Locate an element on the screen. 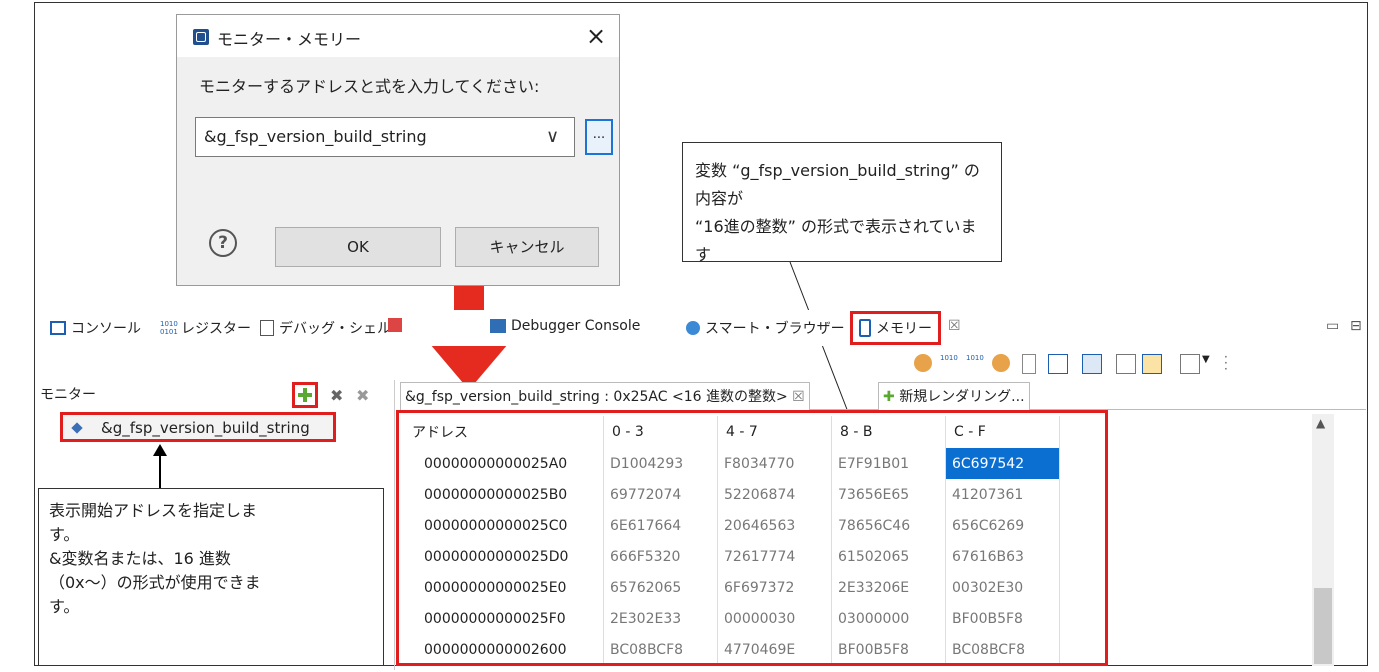  pin-icon is located at coordinates (1058, 364).